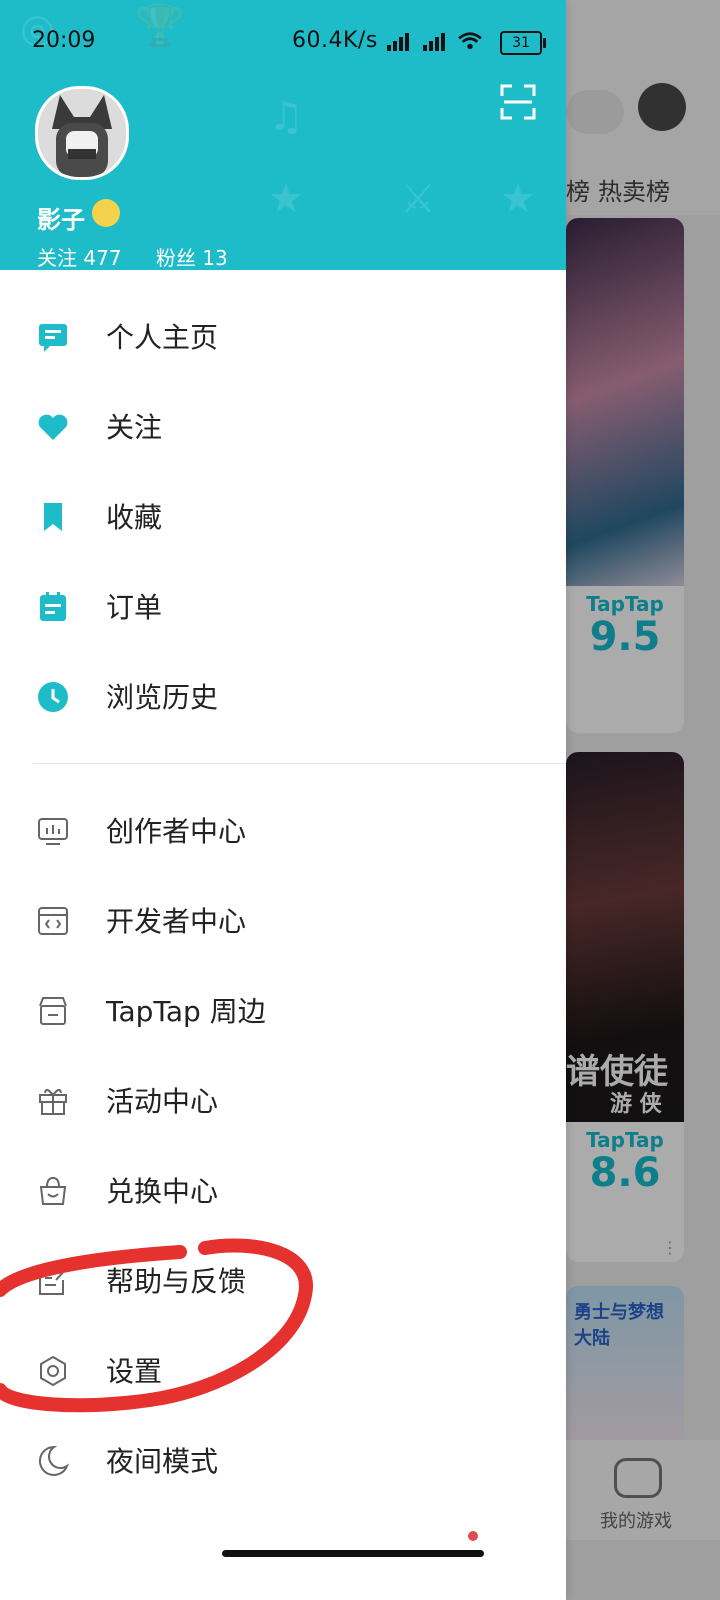  Describe the element at coordinates (283, 1102) in the screenshot. I see `menu-item-activity-center: 活动中心` at that location.